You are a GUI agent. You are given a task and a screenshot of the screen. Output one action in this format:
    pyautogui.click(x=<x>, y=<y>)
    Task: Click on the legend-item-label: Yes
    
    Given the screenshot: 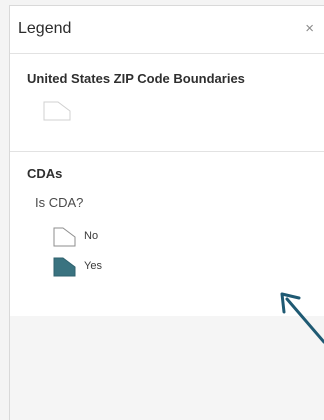 What is the action you would take?
    pyautogui.click(x=93, y=266)
    